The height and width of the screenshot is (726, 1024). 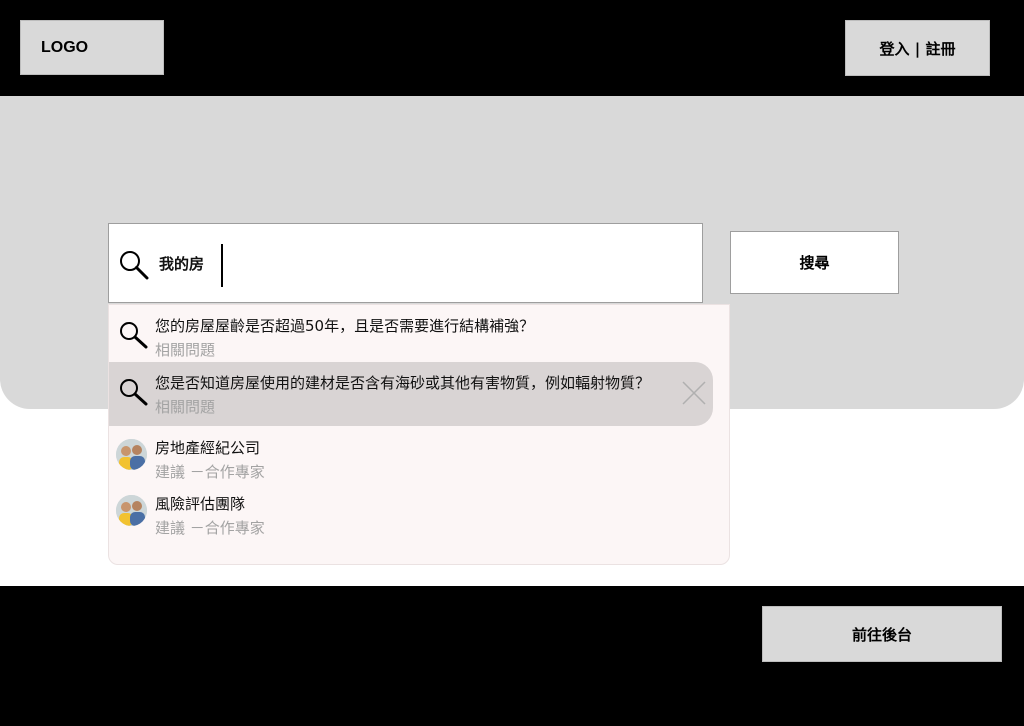 I want to click on close-icon, so click(x=694, y=395).